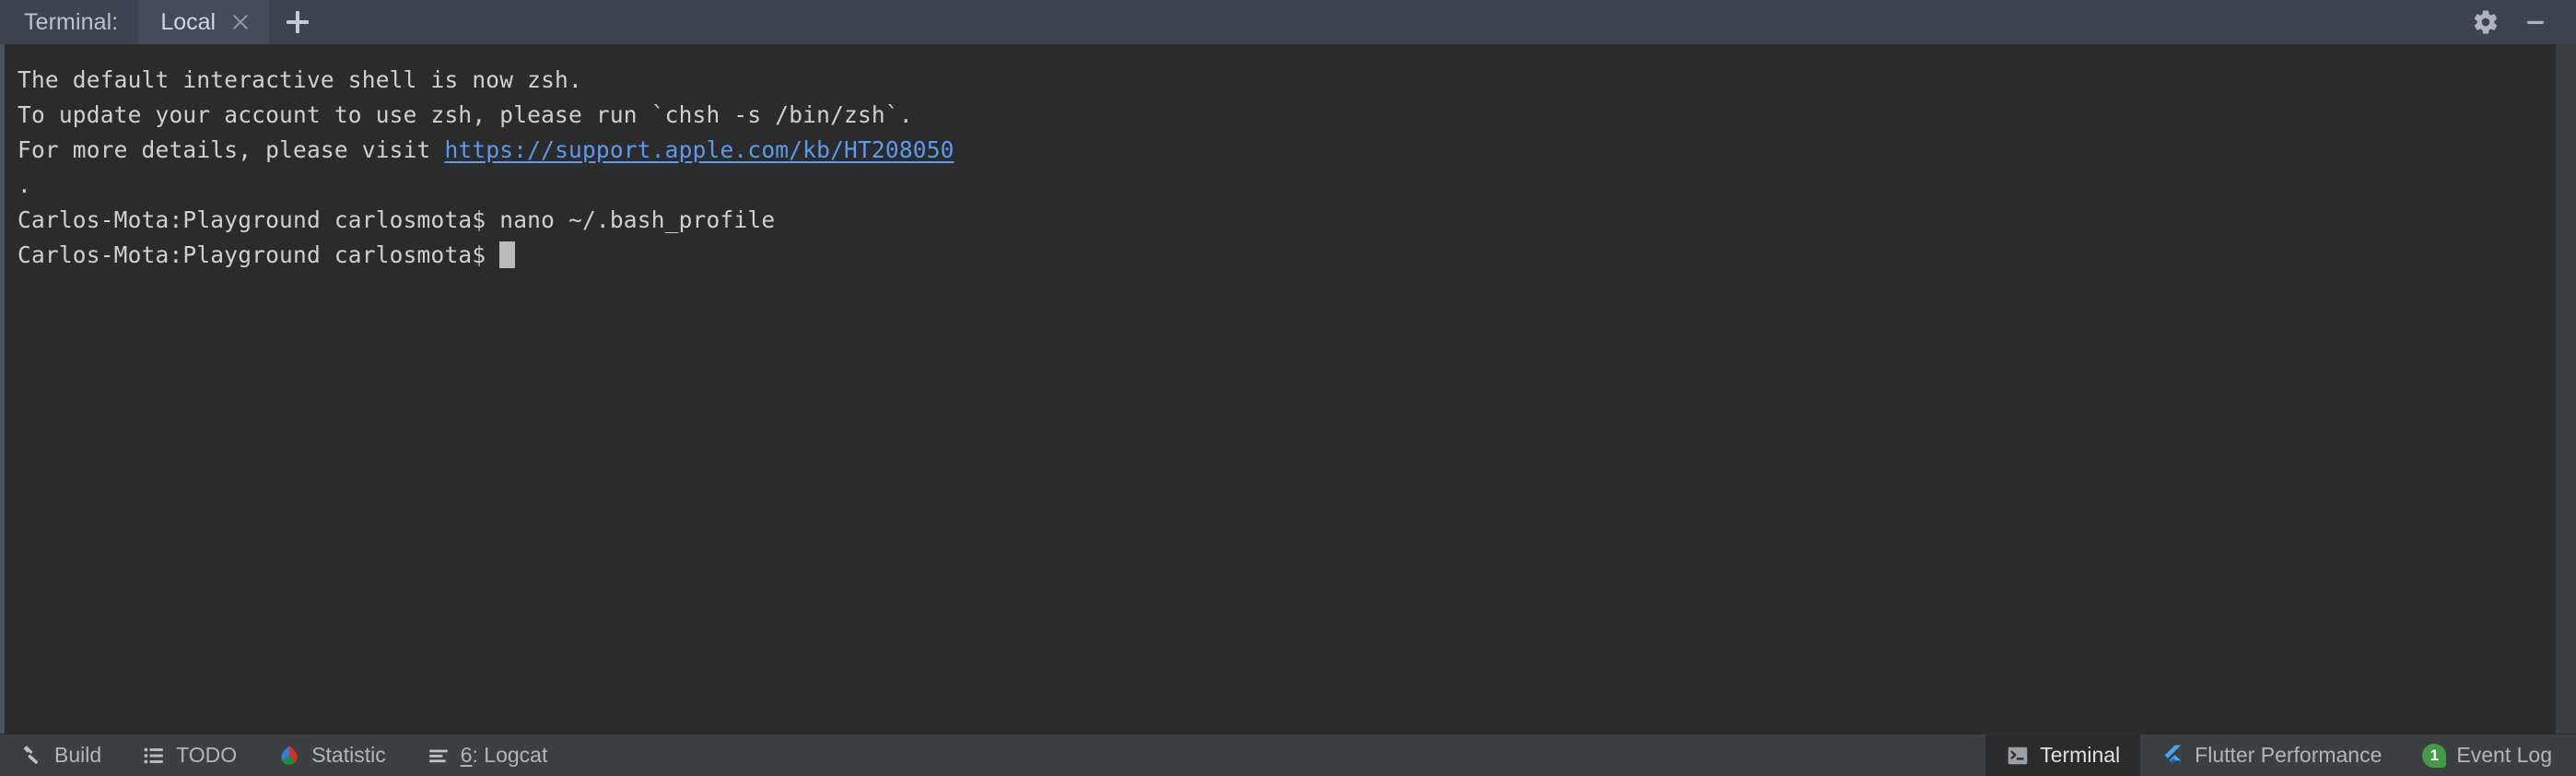 The image size is (2576, 776). Describe the element at coordinates (240, 22) in the screenshot. I see `close-icon` at that location.